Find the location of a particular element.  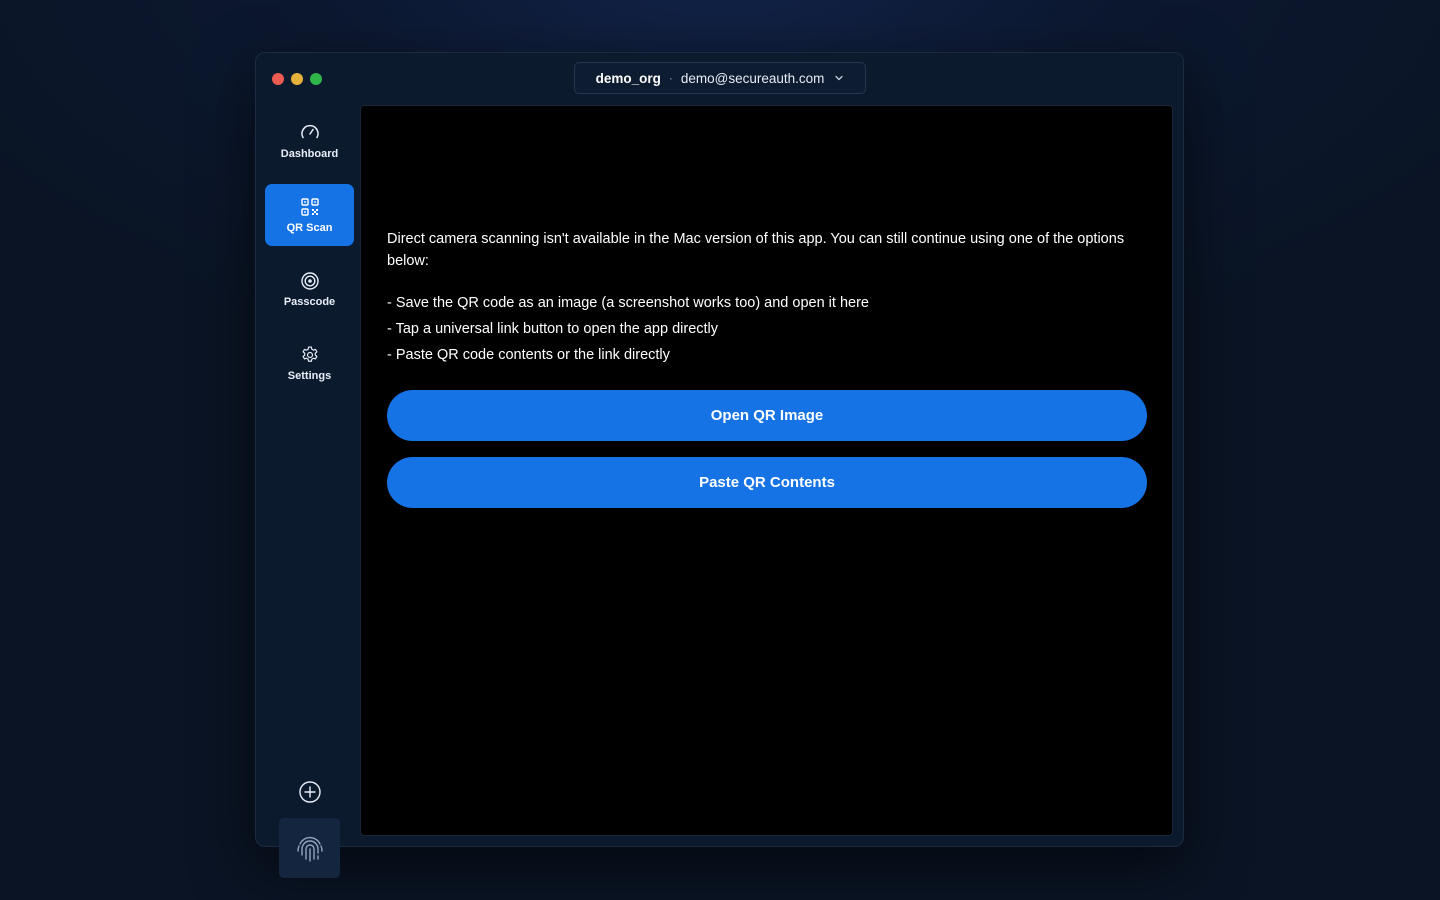

sidebar-item-label: Settings is located at coordinates (309, 375).